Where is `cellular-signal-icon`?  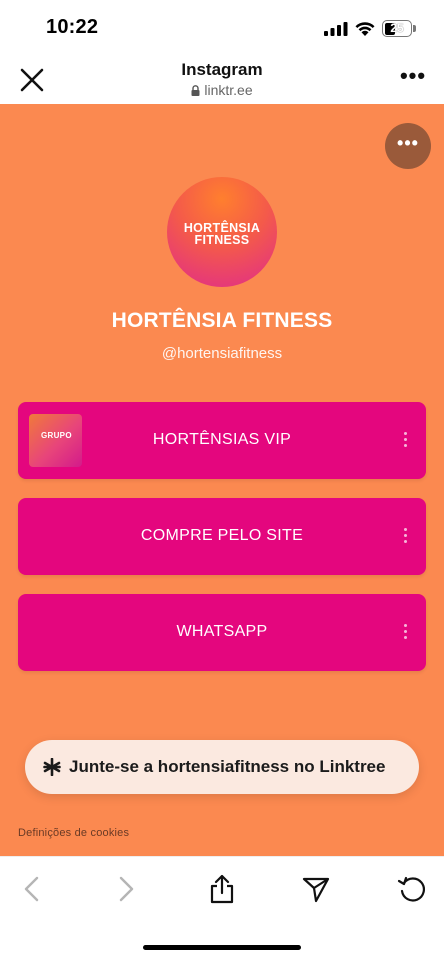 cellular-signal-icon is located at coordinates (336, 29).